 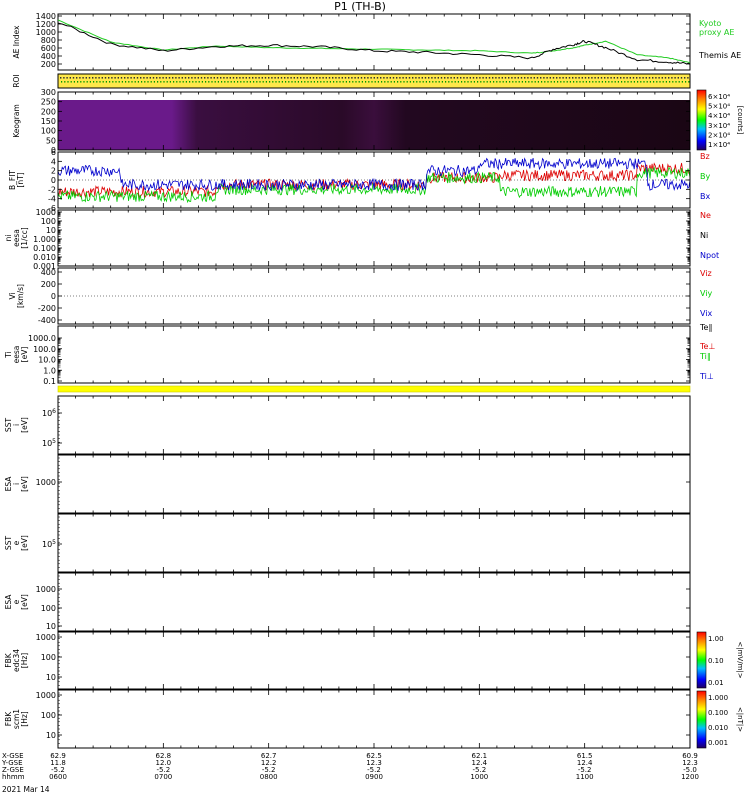 I want to click on y-axis-label-line: Keogram, so click(x=16, y=121).